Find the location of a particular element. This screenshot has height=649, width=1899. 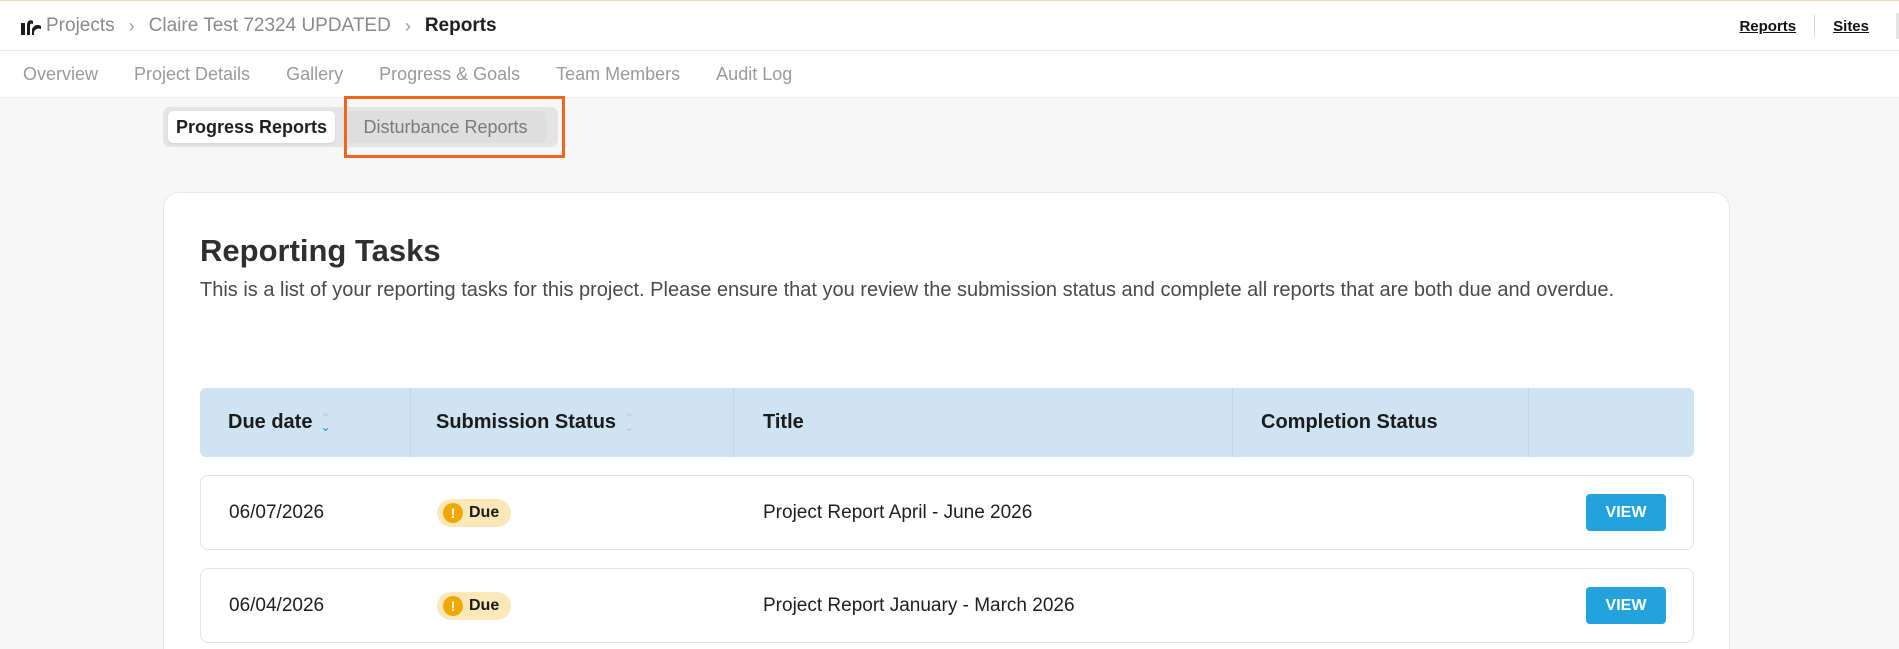

top-links: Reports Sites is located at coordinates (1804, 26).